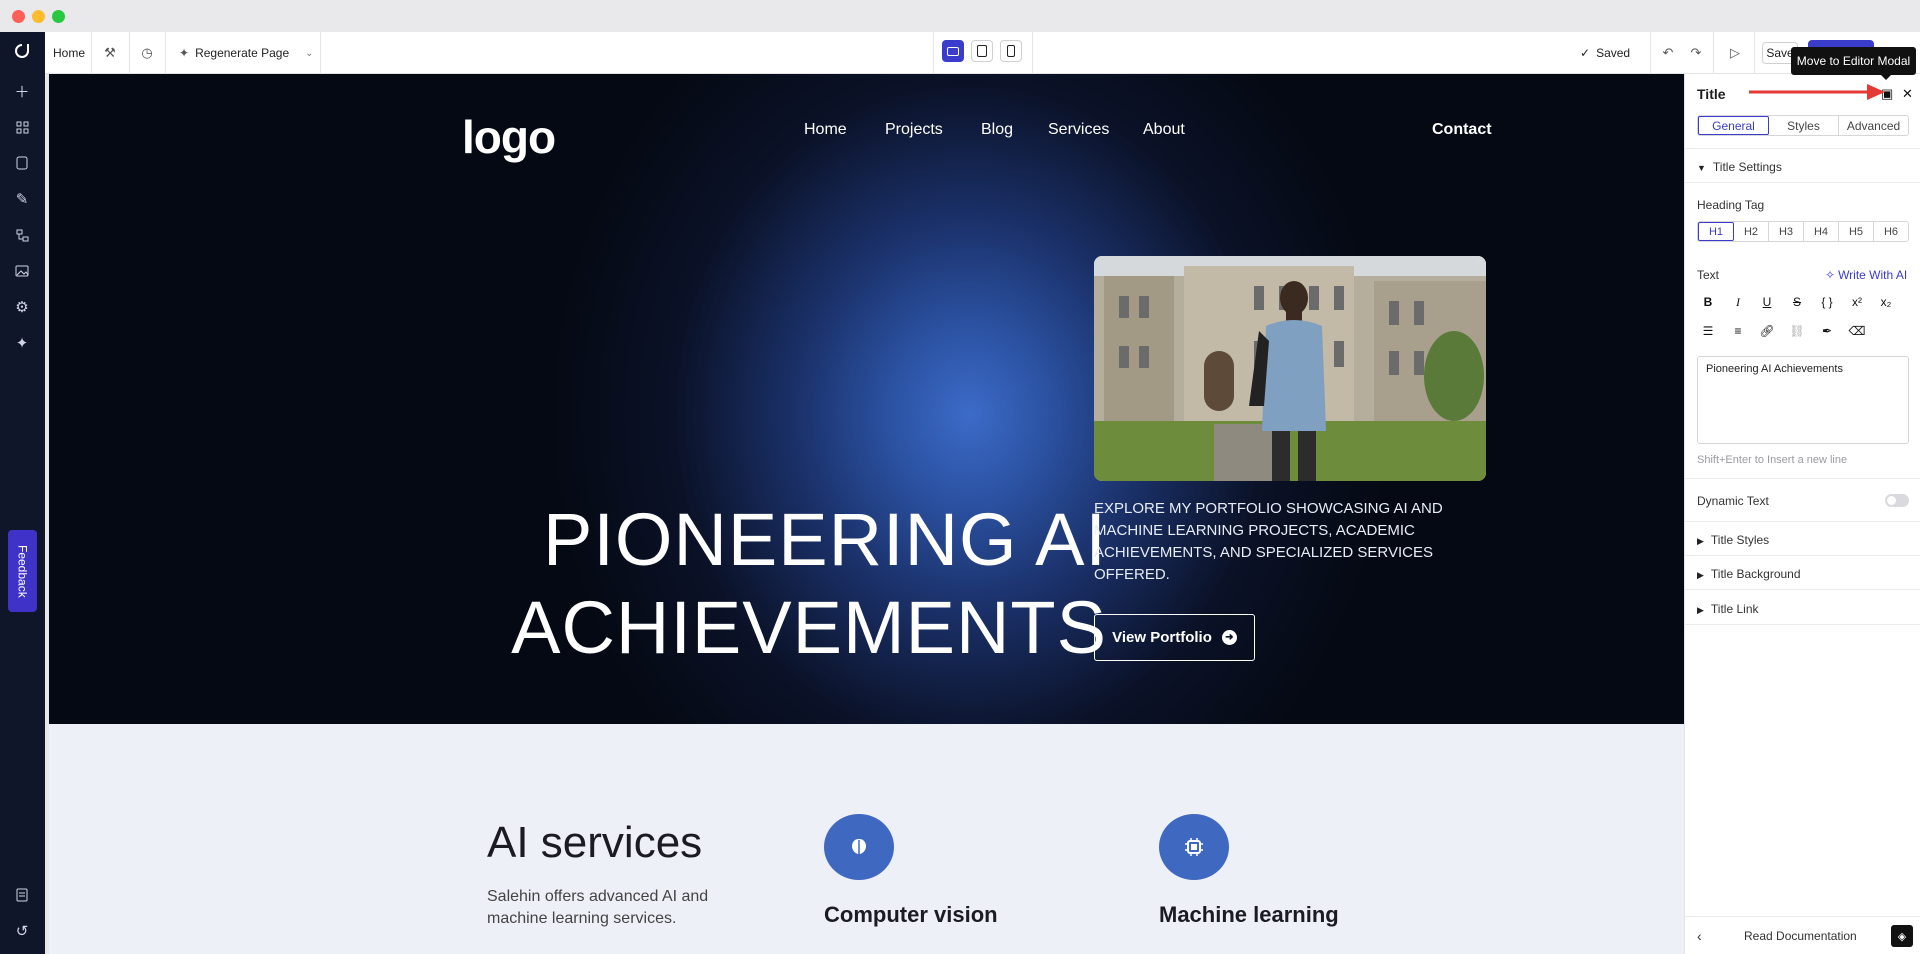 This screenshot has height=954, width=1920. I want to click on page-icon, so click(22, 163).